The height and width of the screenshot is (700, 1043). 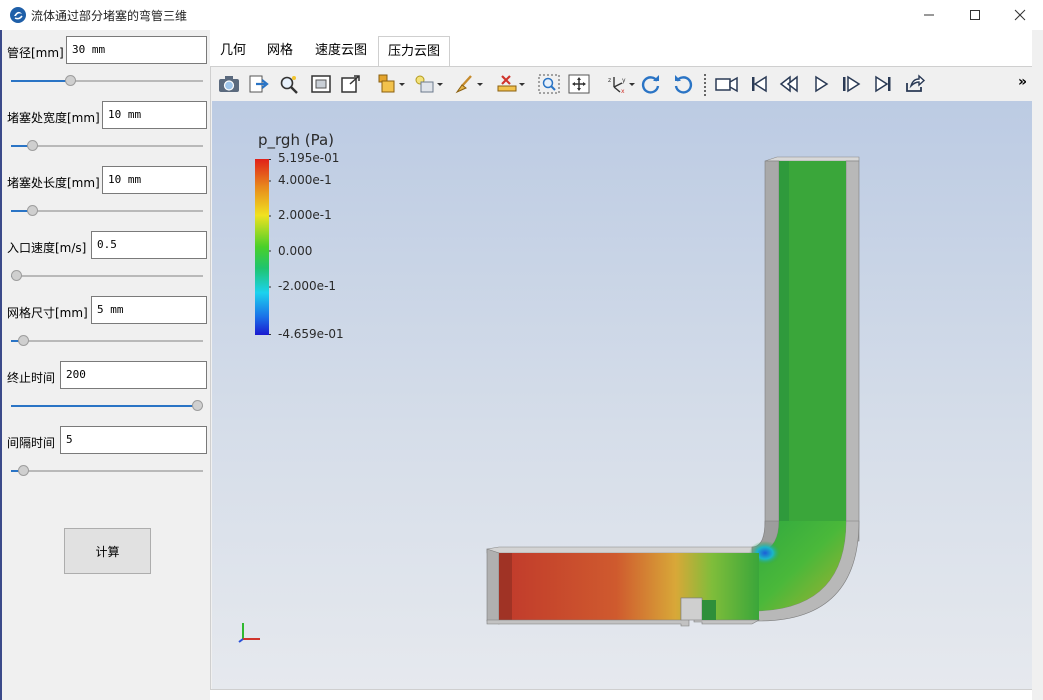 I want to click on inlet-velocity-input: 0.5, so click(x=149, y=245).